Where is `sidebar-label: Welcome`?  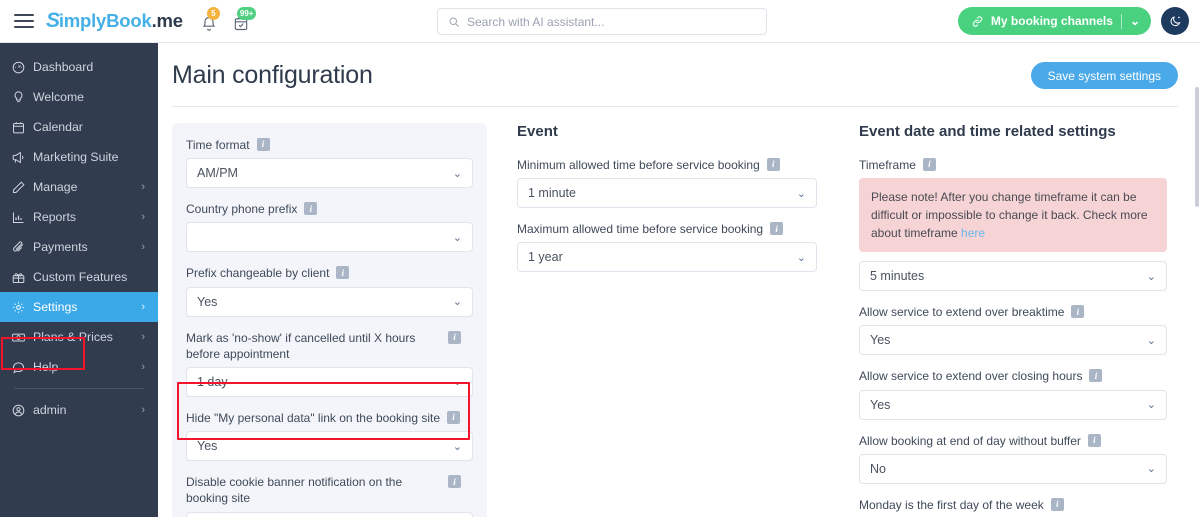 sidebar-label: Welcome is located at coordinates (59, 97).